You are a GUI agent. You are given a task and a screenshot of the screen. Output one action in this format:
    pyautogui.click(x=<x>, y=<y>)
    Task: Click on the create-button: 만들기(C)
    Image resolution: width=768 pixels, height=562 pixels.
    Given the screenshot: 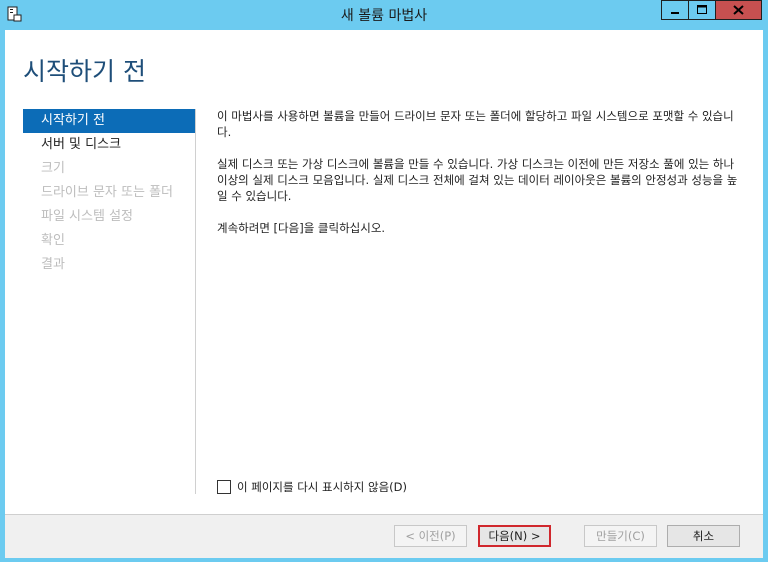 What is the action you would take?
    pyautogui.click(x=620, y=536)
    